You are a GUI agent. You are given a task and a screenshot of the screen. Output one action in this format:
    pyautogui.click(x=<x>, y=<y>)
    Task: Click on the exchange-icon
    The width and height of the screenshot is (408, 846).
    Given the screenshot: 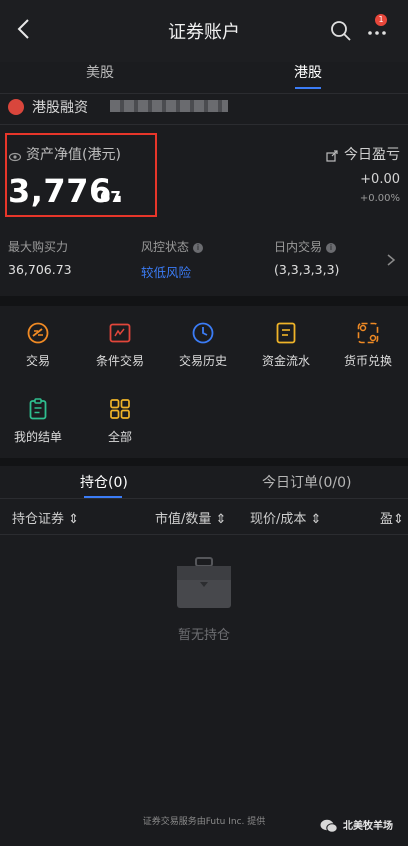 What is the action you would take?
    pyautogui.click(x=368, y=333)
    